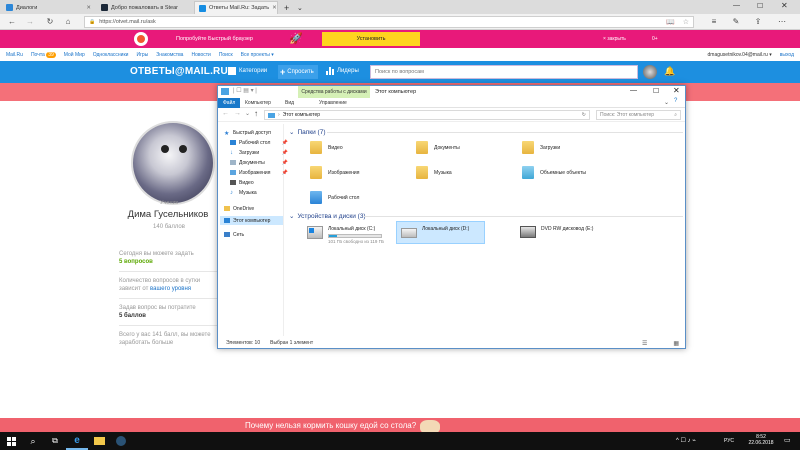 This screenshot has height=450, width=800. I want to click on notification-icon: ▭, so click(787, 440).